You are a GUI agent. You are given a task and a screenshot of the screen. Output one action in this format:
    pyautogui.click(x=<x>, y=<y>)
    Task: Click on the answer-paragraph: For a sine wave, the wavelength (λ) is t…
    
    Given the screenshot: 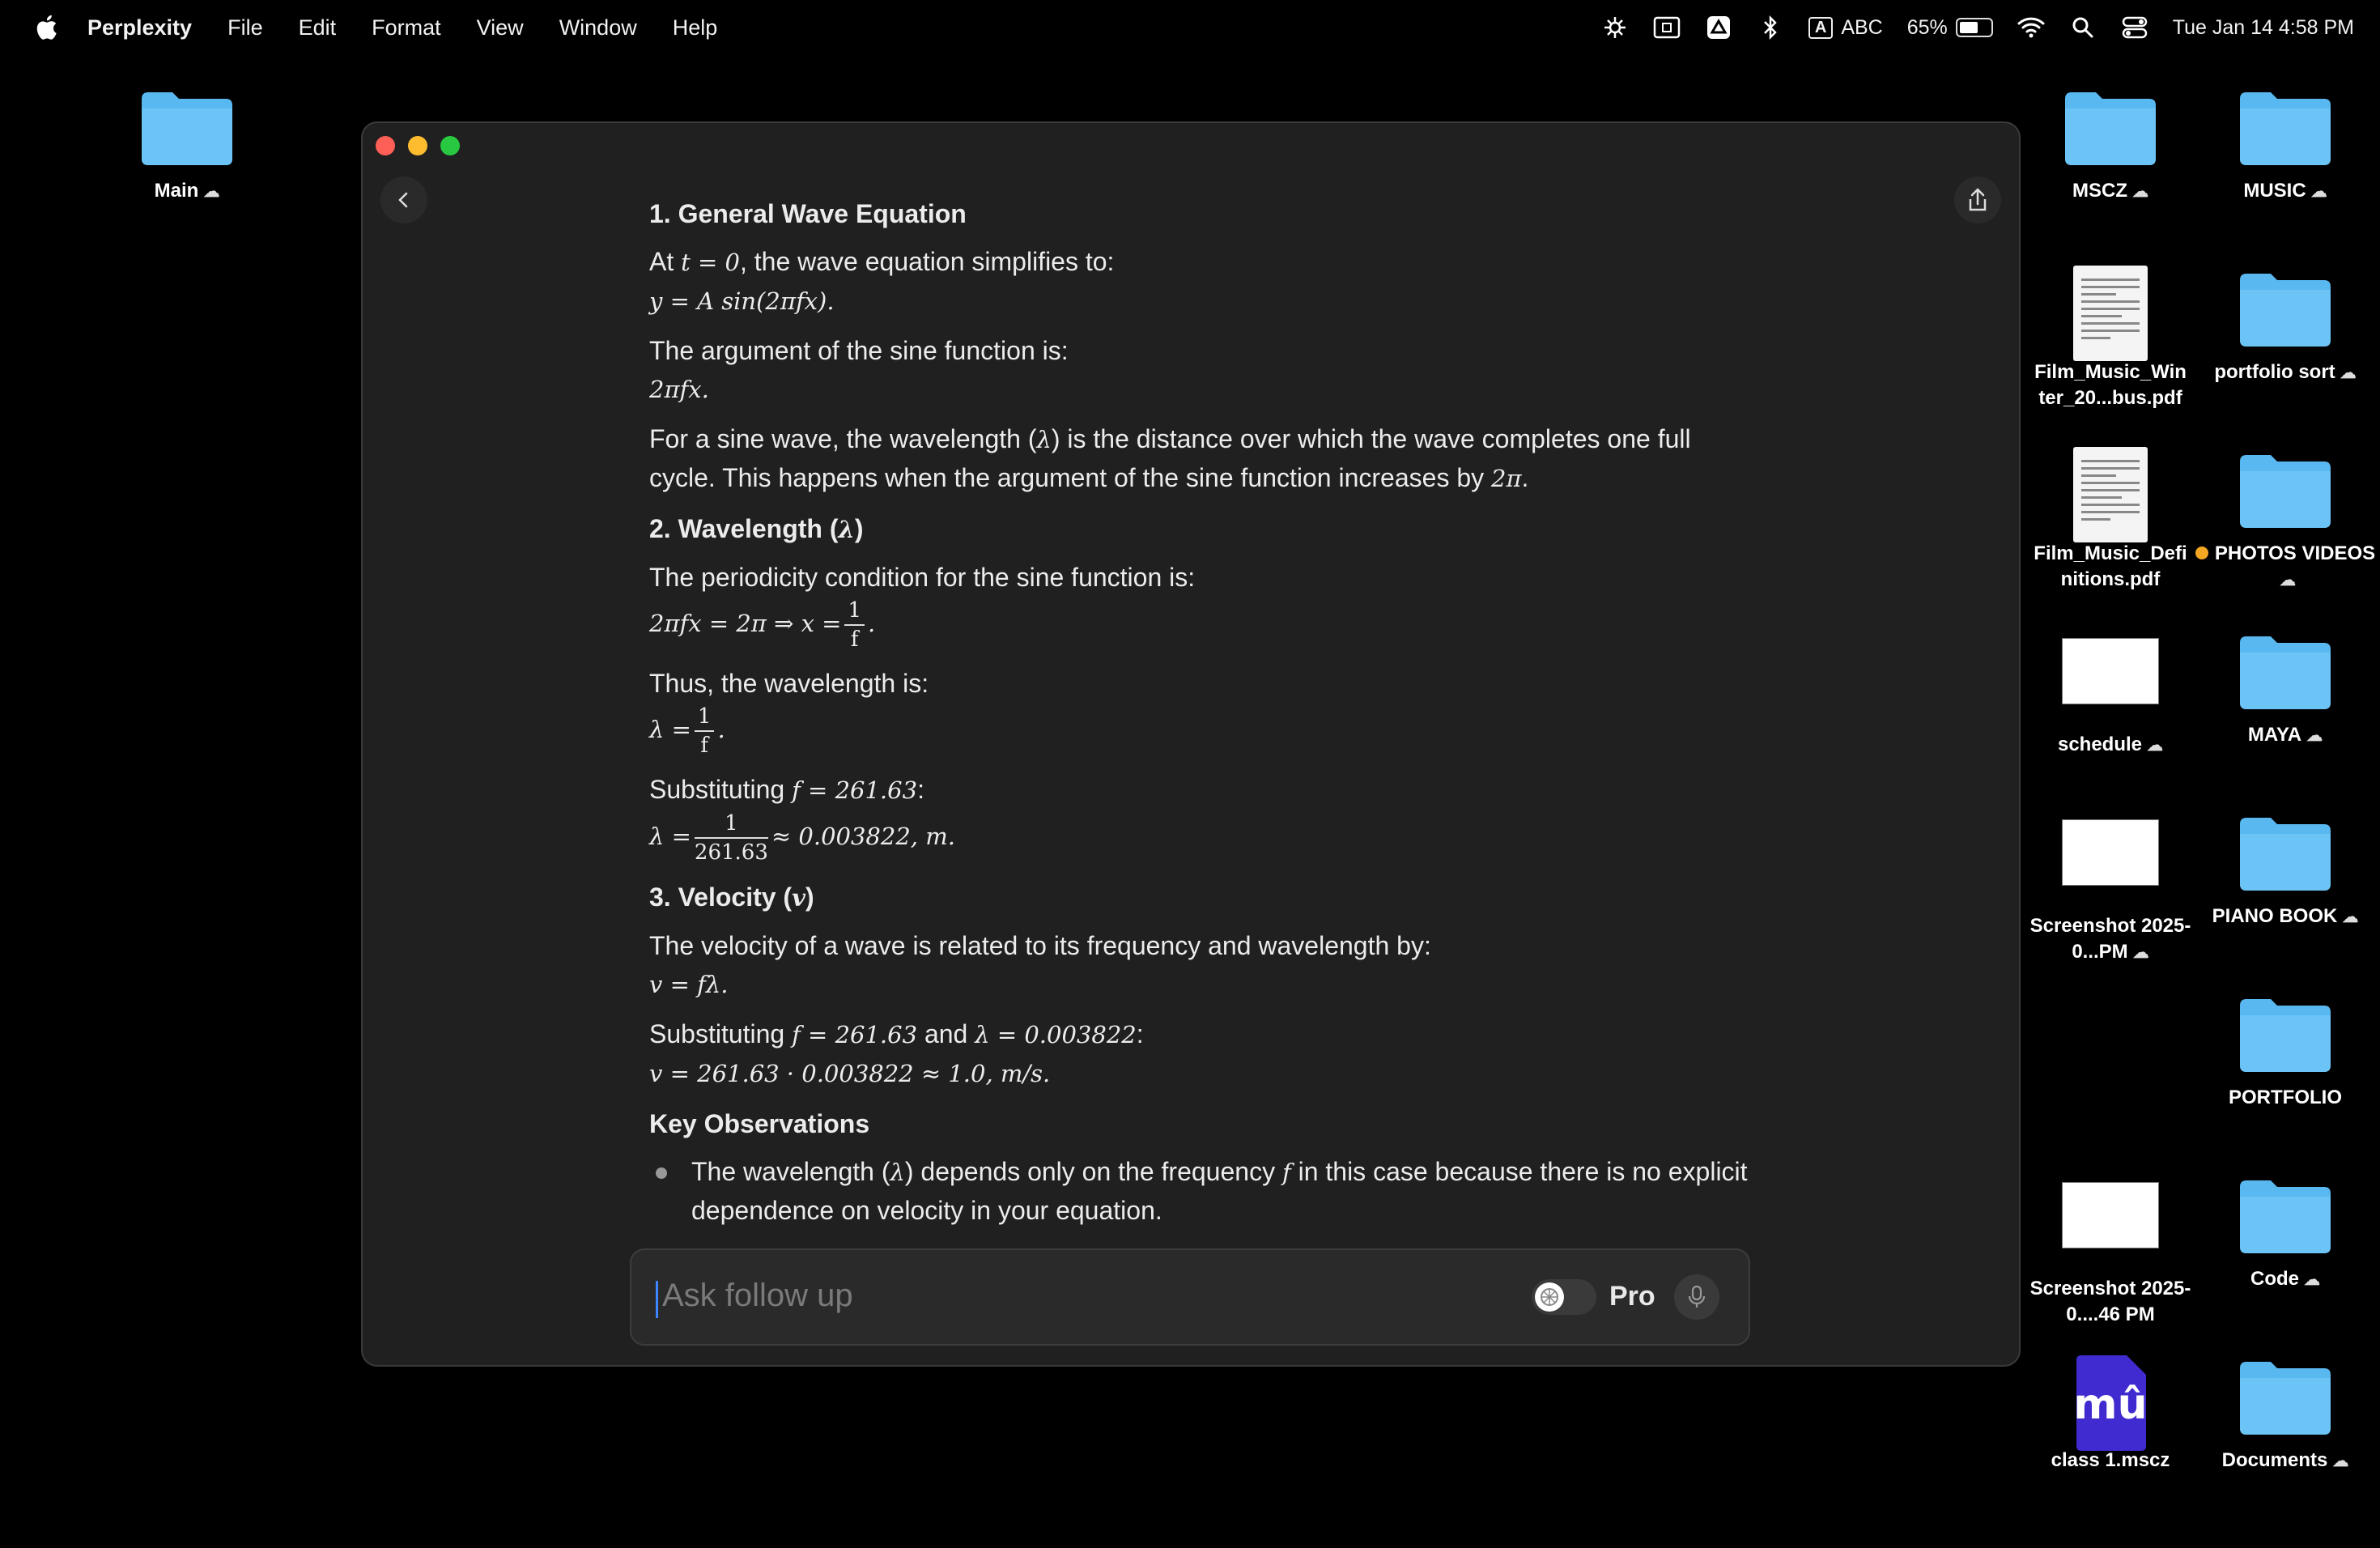 What is the action you would take?
    pyautogui.click(x=1170, y=458)
    